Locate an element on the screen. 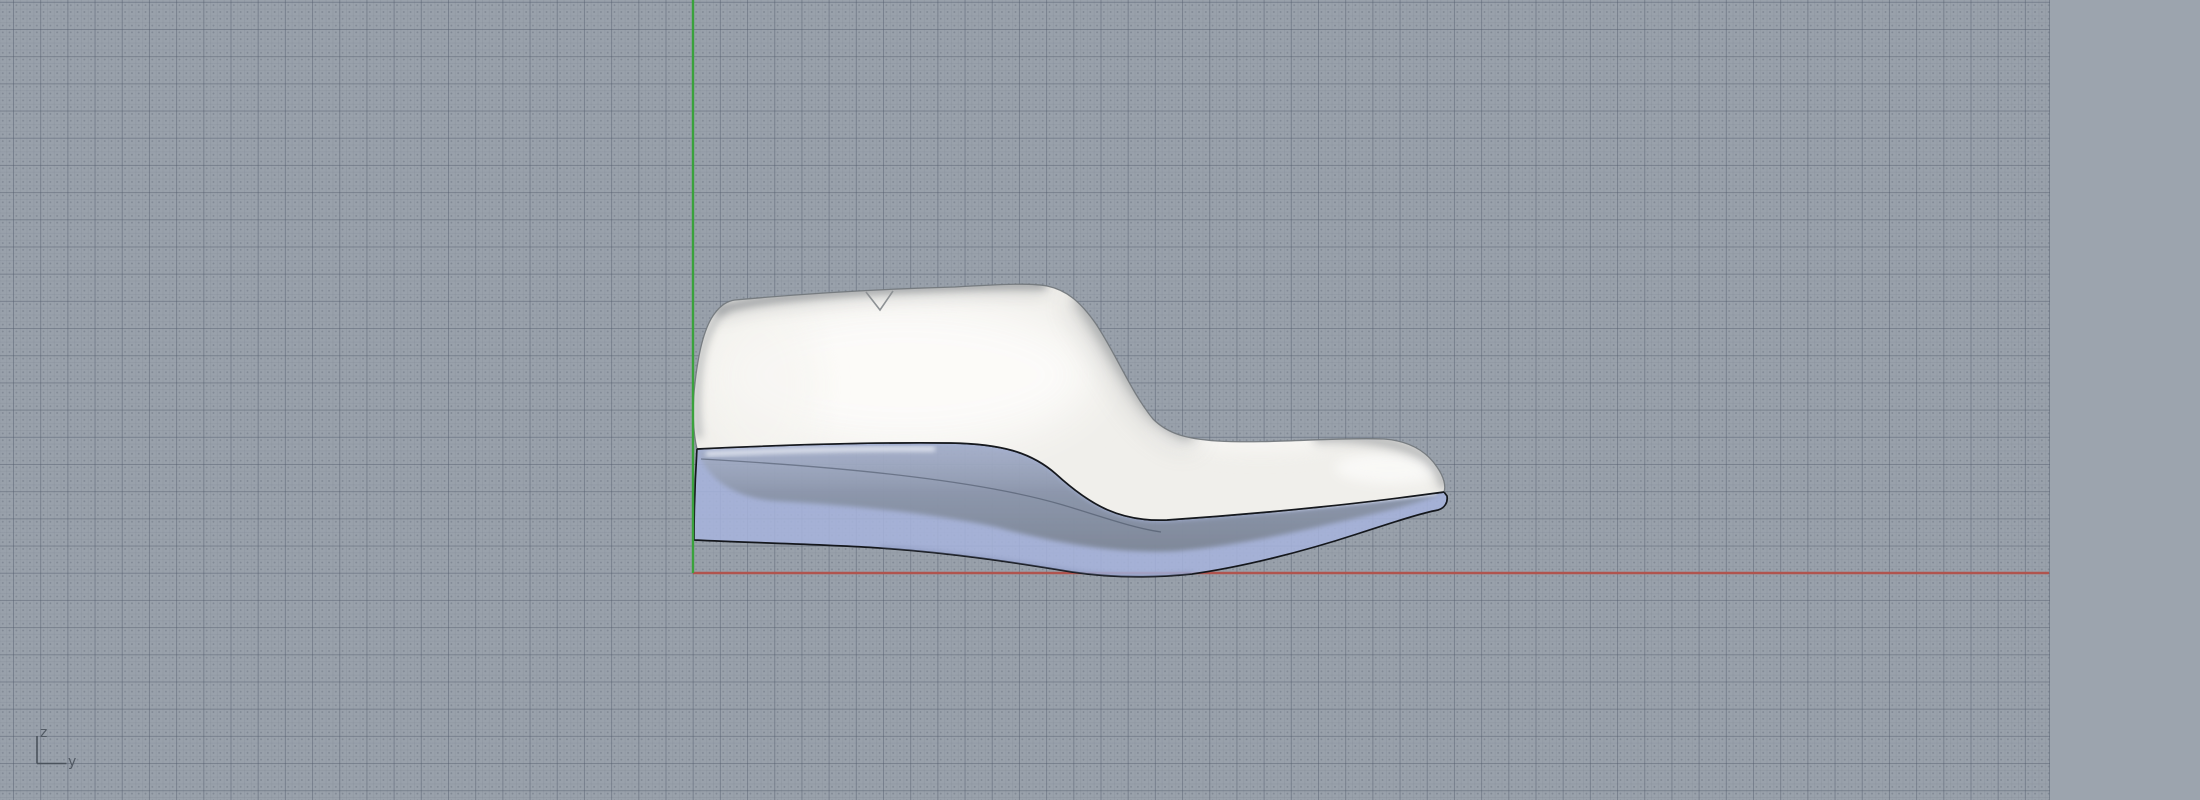  gizmo-y-label: y is located at coordinates (72, 762).